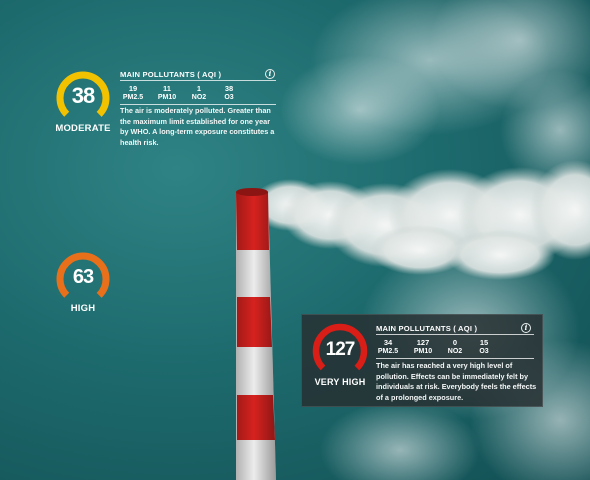  I want to click on aqi-gauge-very-high: 127, so click(340, 351).